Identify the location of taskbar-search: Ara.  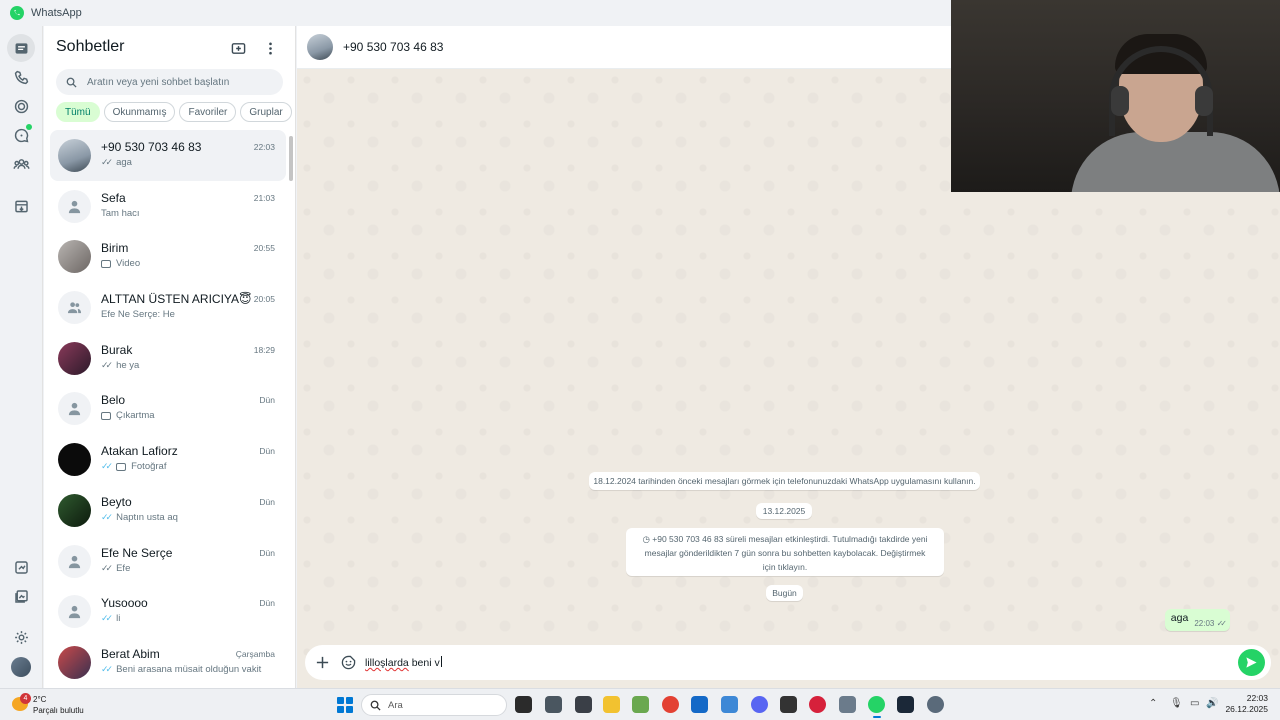
(434, 705).